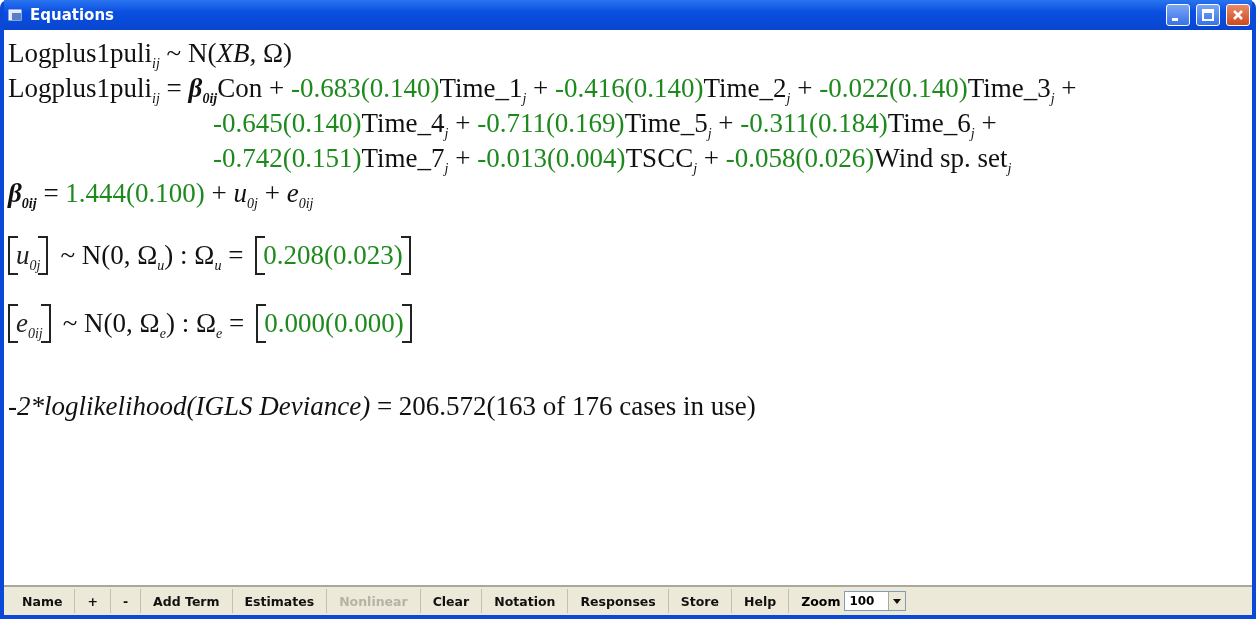  What do you see at coordinates (382, 406) in the screenshot?
I see `deviance-line: -2*loglikelihood(IGLS Deviance) = 206.572(163 of 176 cases in use)` at bounding box center [382, 406].